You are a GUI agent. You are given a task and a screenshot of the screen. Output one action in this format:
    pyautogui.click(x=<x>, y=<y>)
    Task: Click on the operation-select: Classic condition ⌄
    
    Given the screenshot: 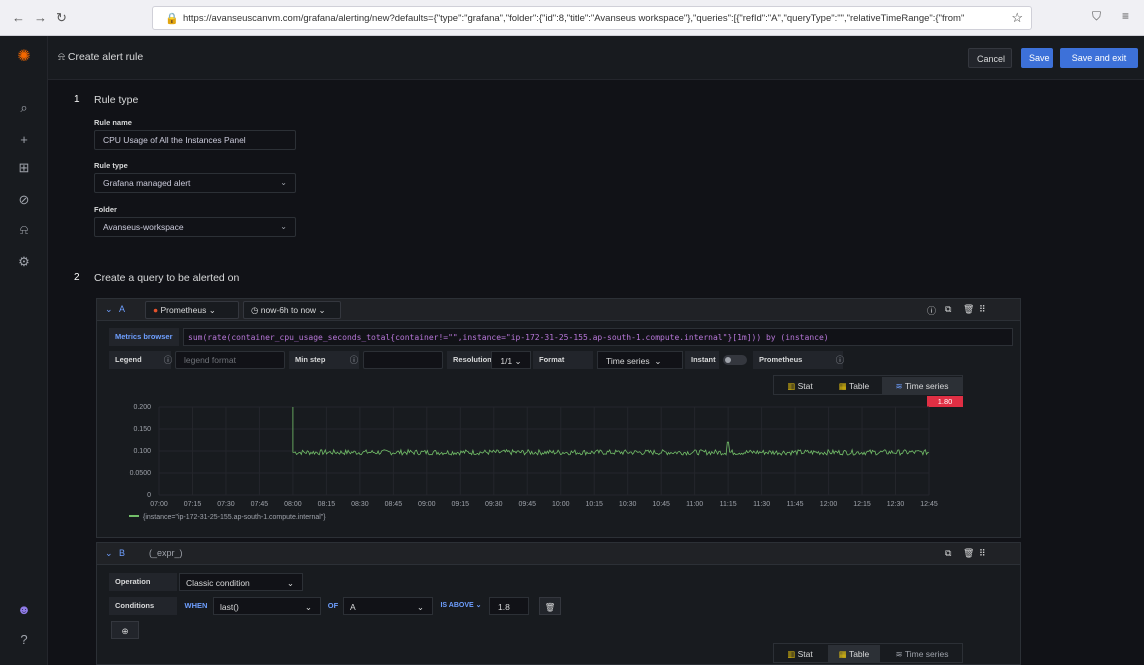 What is the action you would take?
    pyautogui.click(x=241, y=582)
    